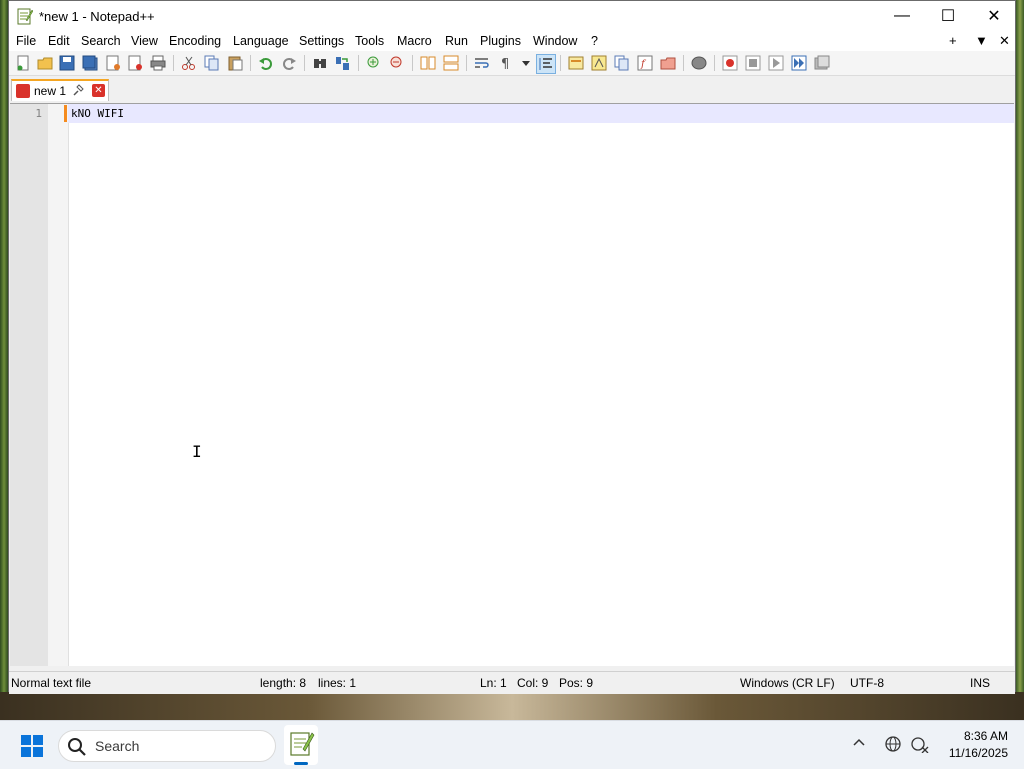  Describe the element at coordinates (289, 63) in the screenshot. I see `redo-icon` at that location.